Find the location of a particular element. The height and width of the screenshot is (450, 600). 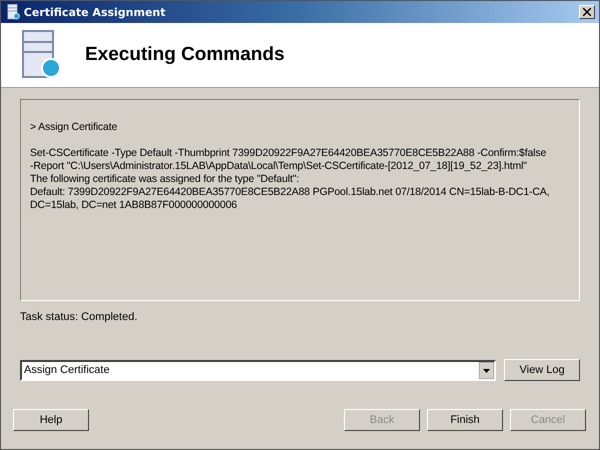

close-icon is located at coordinates (587, 12).